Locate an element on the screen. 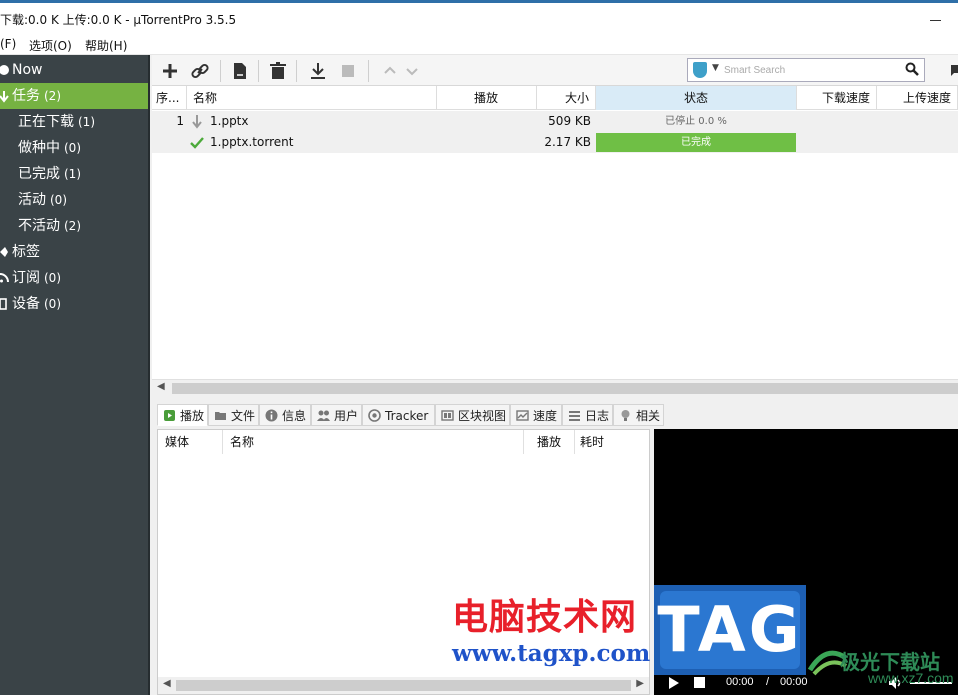 This screenshot has height=695, width=958. log-icon is located at coordinates (574, 416).